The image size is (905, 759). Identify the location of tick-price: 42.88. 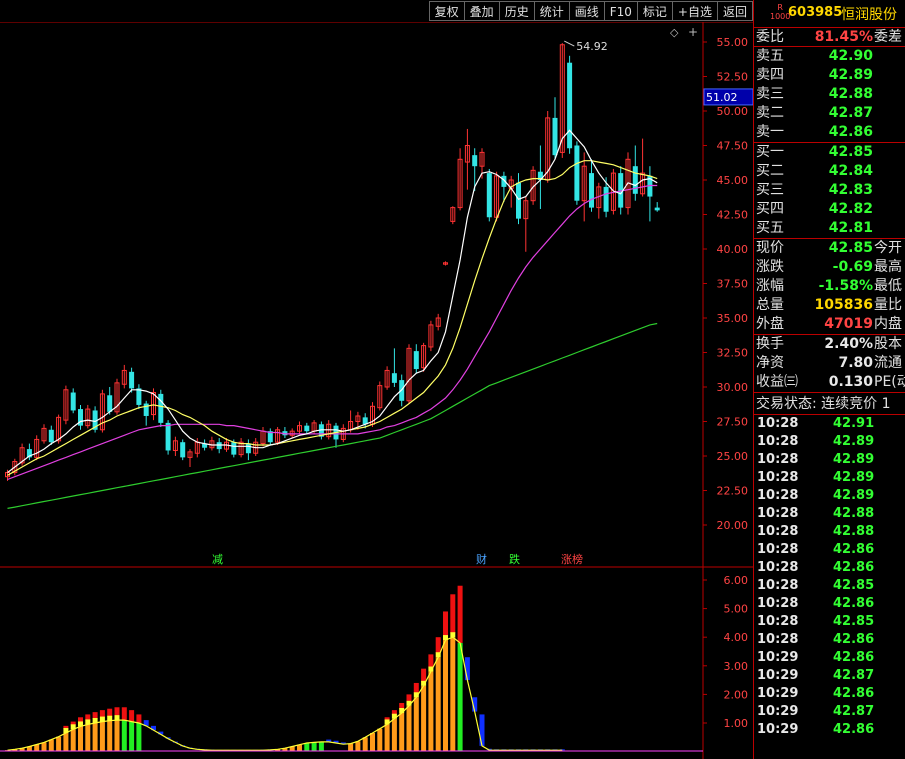
(854, 513).